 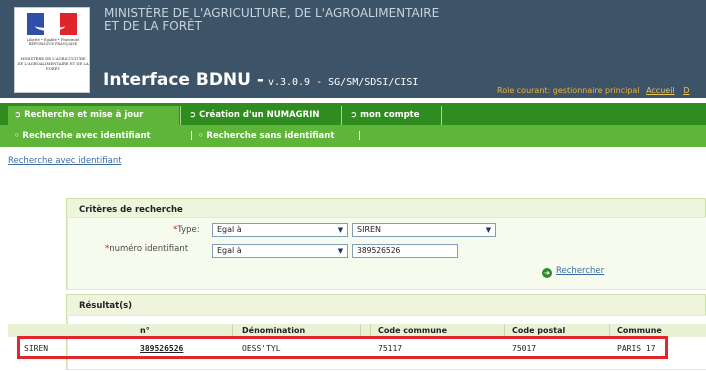 I want to click on tab-label: mon compte, so click(x=390, y=115).